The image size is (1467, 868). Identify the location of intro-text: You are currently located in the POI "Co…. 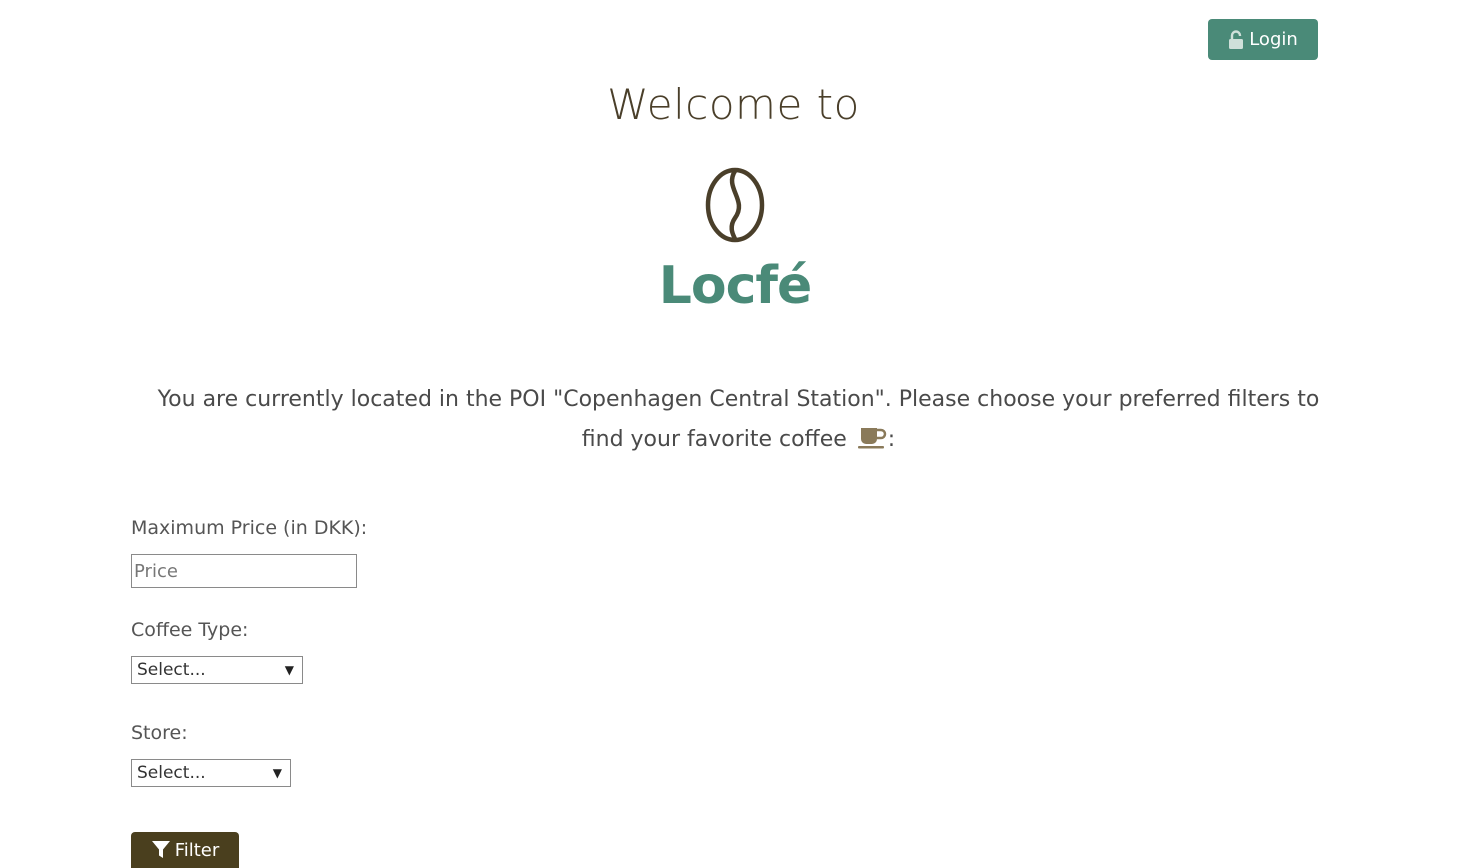
(738, 420).